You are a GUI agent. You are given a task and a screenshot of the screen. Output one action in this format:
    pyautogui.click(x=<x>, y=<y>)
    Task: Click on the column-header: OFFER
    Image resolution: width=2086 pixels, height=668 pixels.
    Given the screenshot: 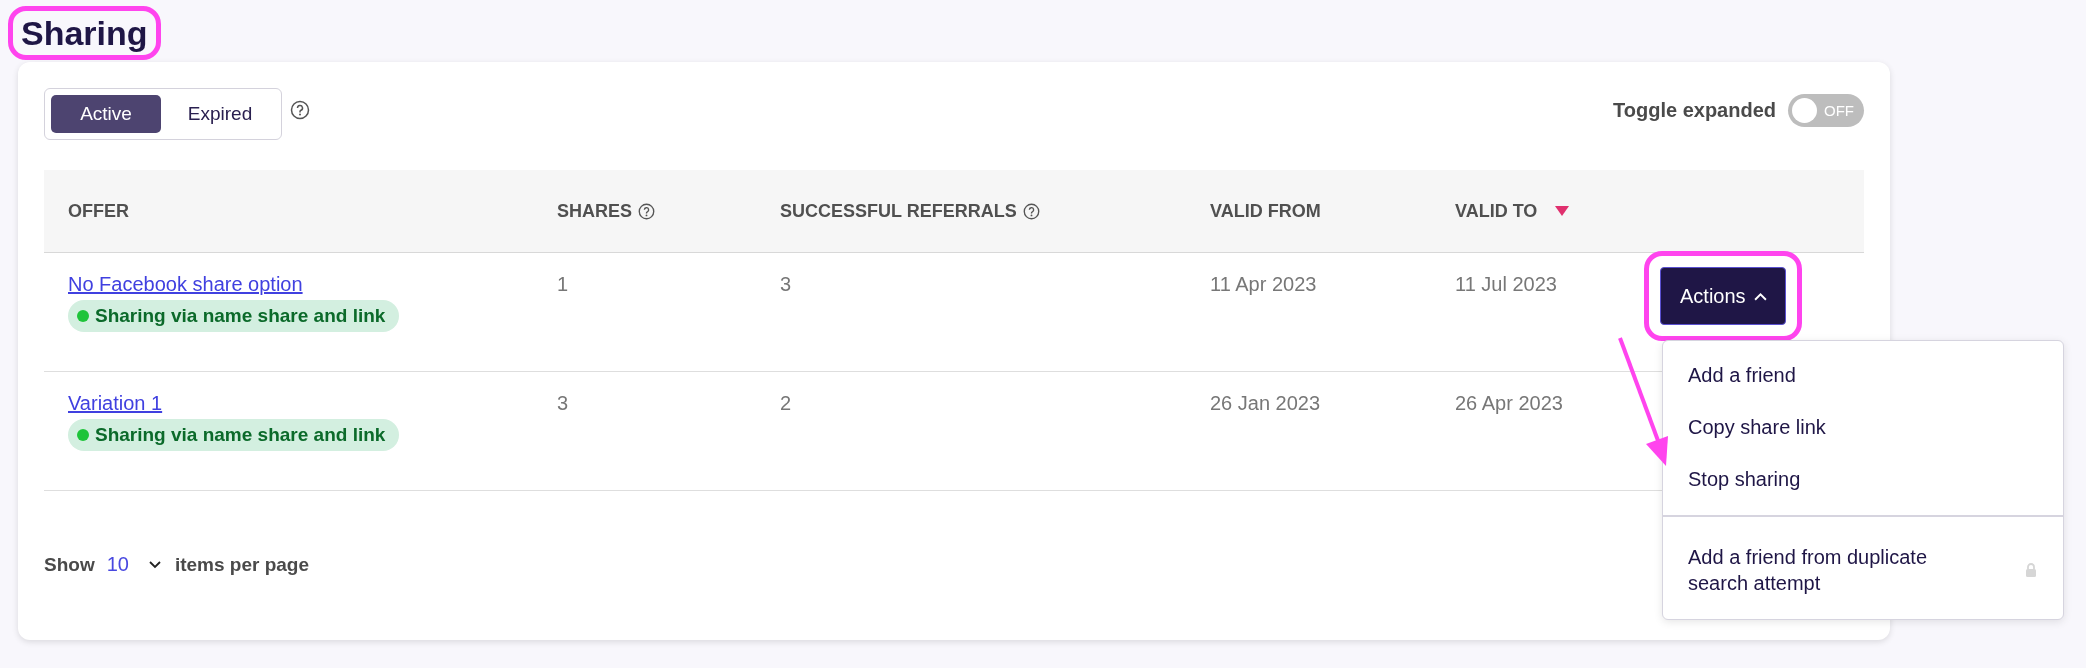 What is the action you would take?
    pyautogui.click(x=98, y=211)
    